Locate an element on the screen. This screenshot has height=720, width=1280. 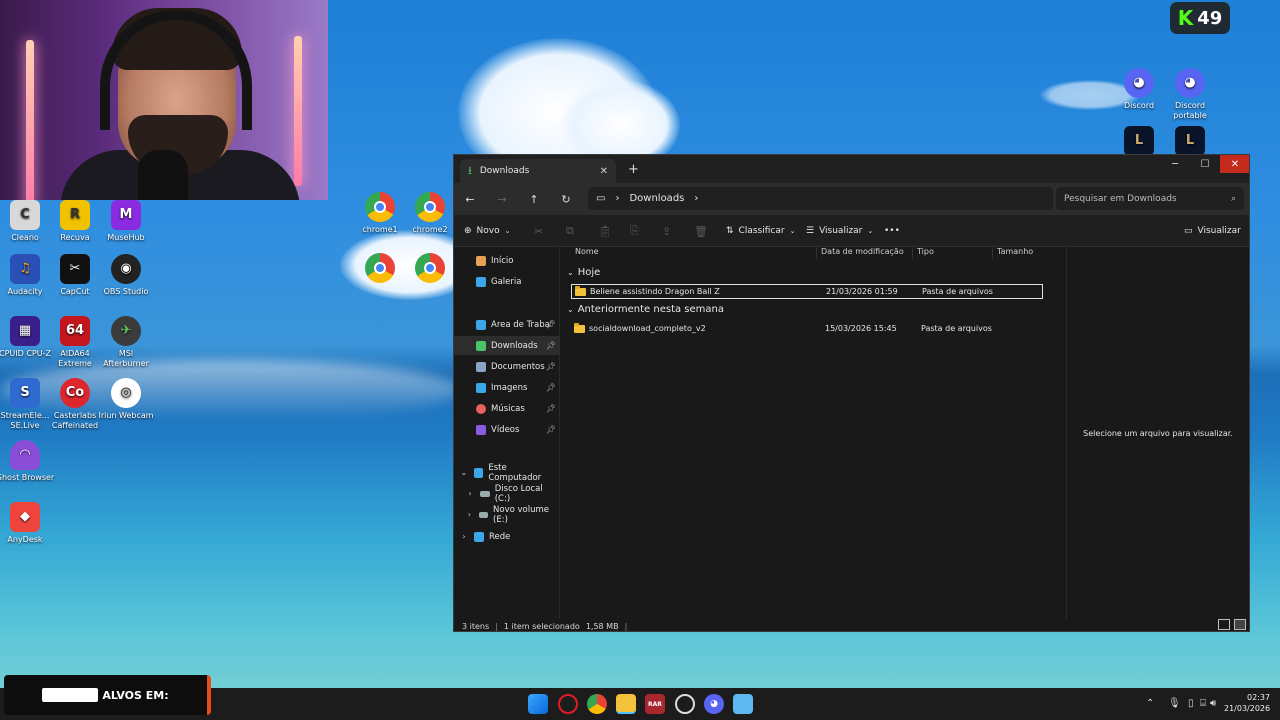
preview-pane: Selecione um arquivo para visualizar. is located at coordinates (1157, 433).